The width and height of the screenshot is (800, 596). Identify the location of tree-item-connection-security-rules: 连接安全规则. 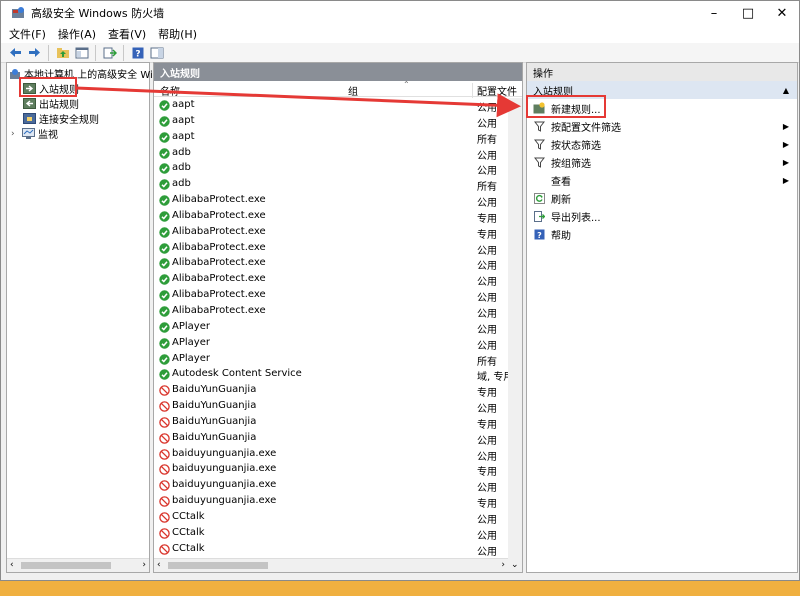
(61, 118).